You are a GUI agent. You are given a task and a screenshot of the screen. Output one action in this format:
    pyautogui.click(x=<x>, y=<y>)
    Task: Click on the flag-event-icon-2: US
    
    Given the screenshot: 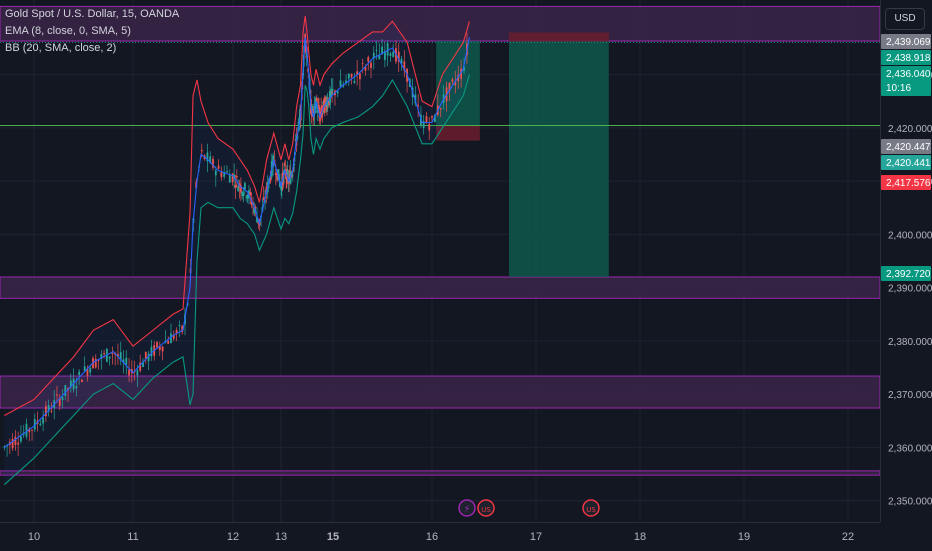 What is the action you would take?
    pyautogui.click(x=591, y=508)
    